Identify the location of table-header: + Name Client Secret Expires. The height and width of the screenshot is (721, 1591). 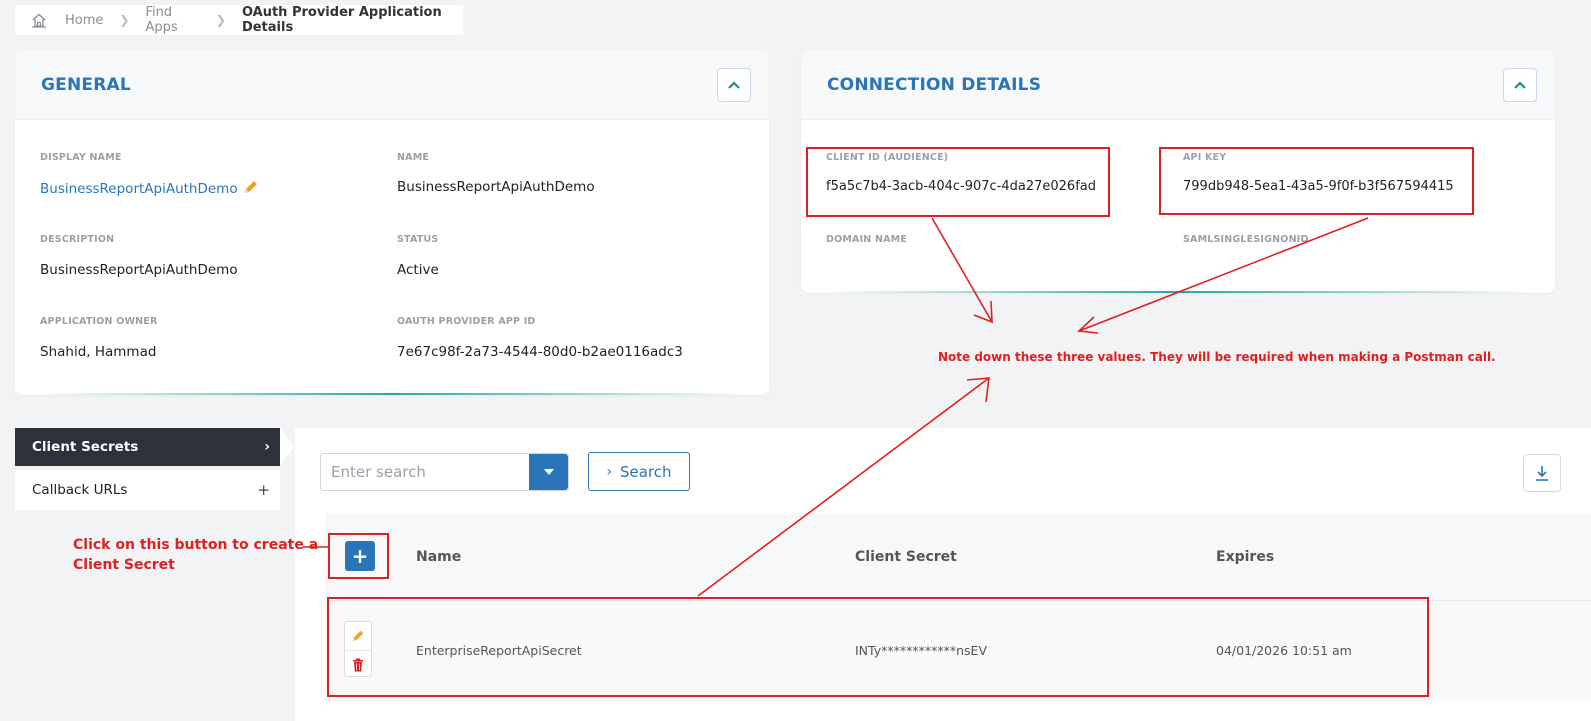
(958, 557).